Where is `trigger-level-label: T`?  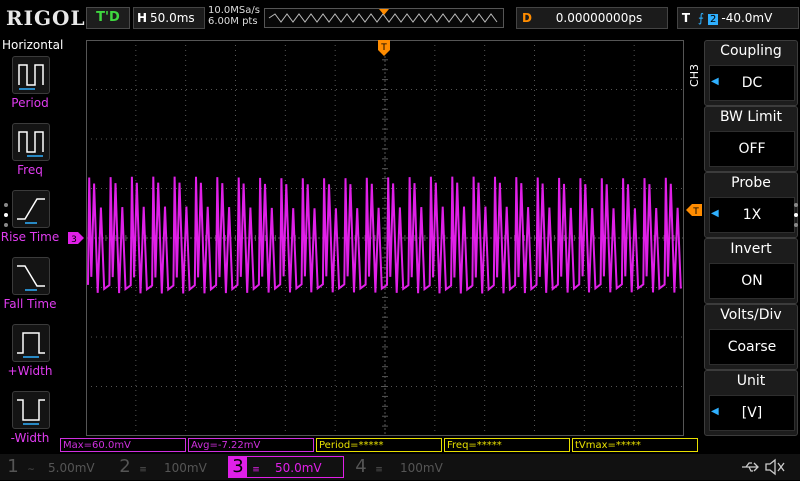 trigger-level-label: T is located at coordinates (695, 211).